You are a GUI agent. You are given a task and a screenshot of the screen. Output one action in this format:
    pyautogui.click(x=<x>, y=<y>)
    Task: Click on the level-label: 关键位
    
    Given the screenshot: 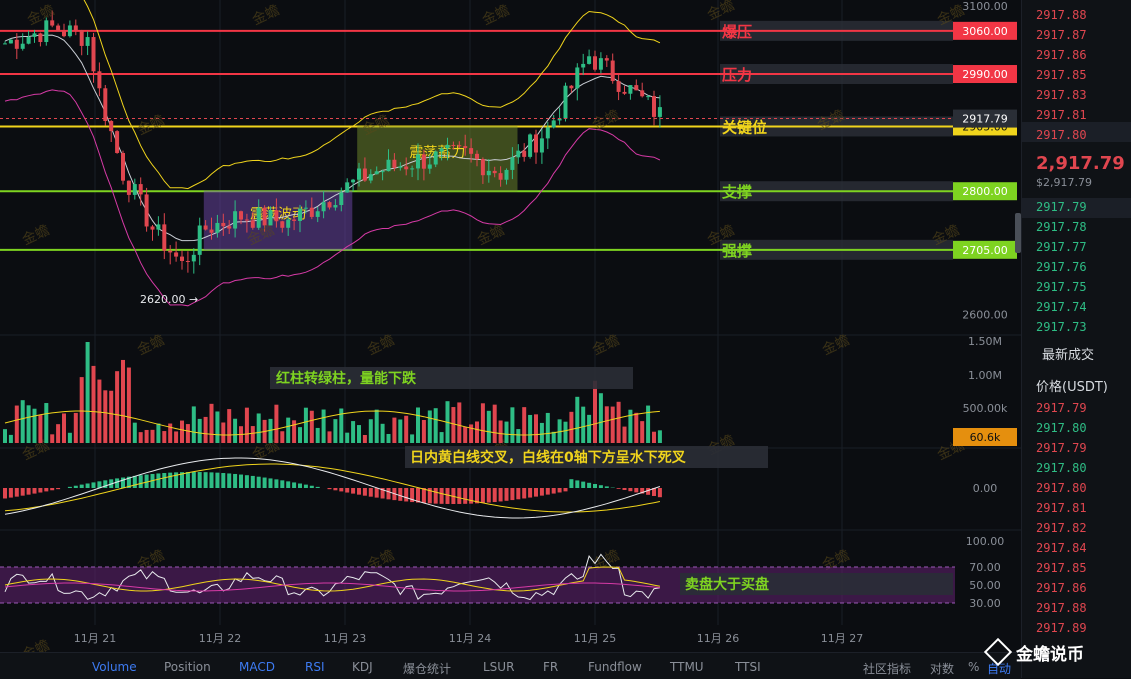 What is the action you would take?
    pyautogui.click(x=744, y=127)
    